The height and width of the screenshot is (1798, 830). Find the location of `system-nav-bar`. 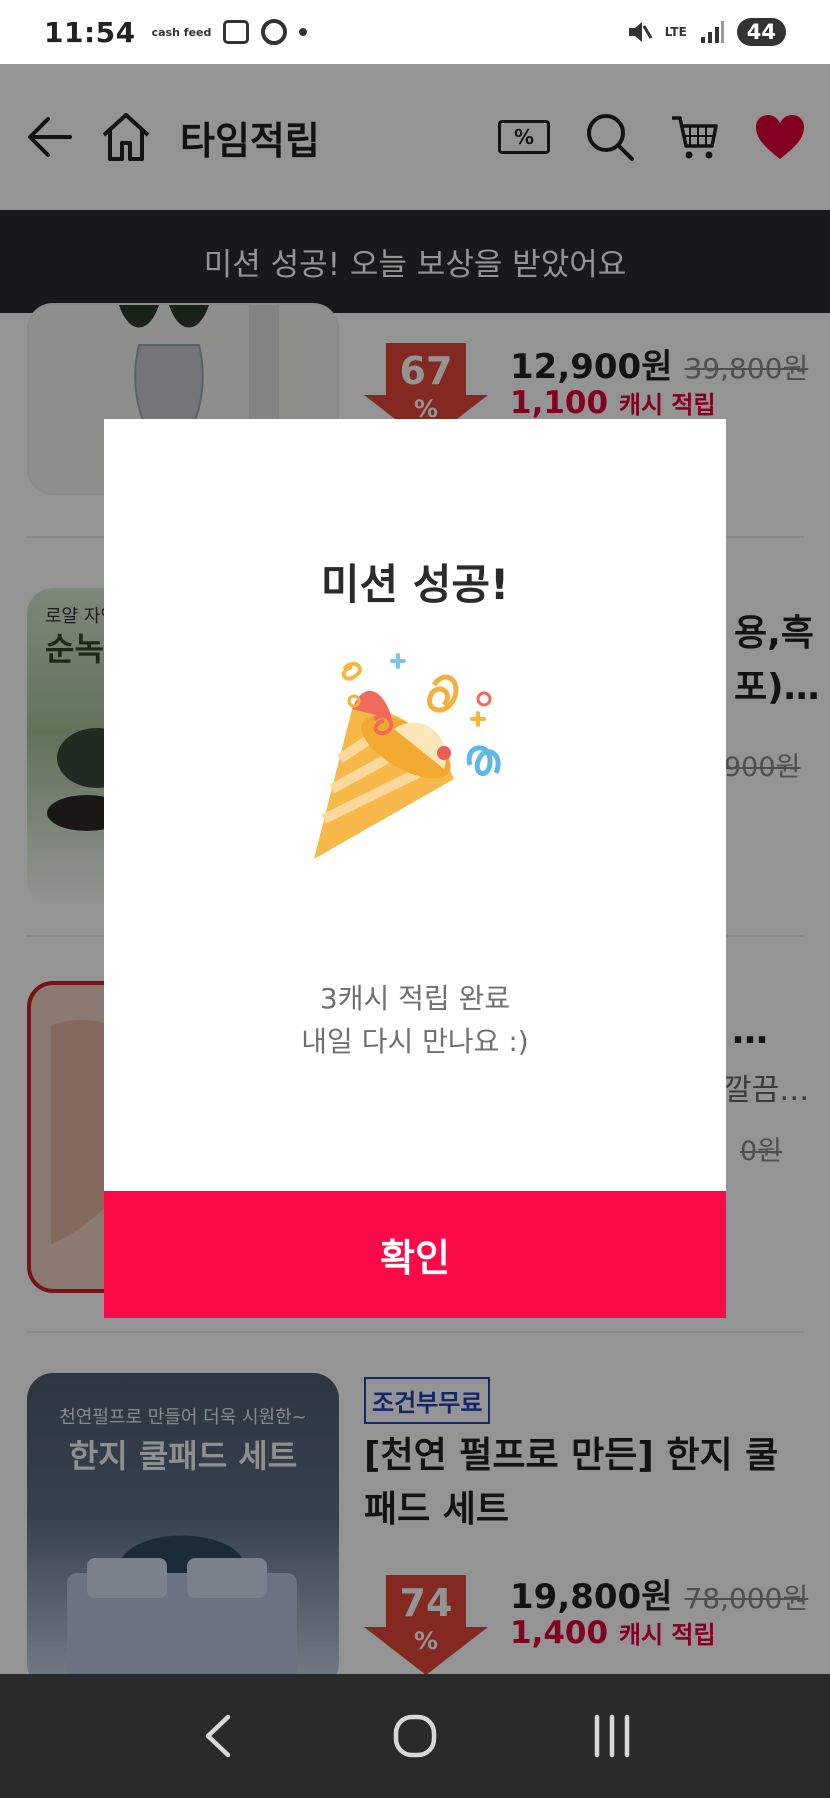

system-nav-bar is located at coordinates (415, 1736).